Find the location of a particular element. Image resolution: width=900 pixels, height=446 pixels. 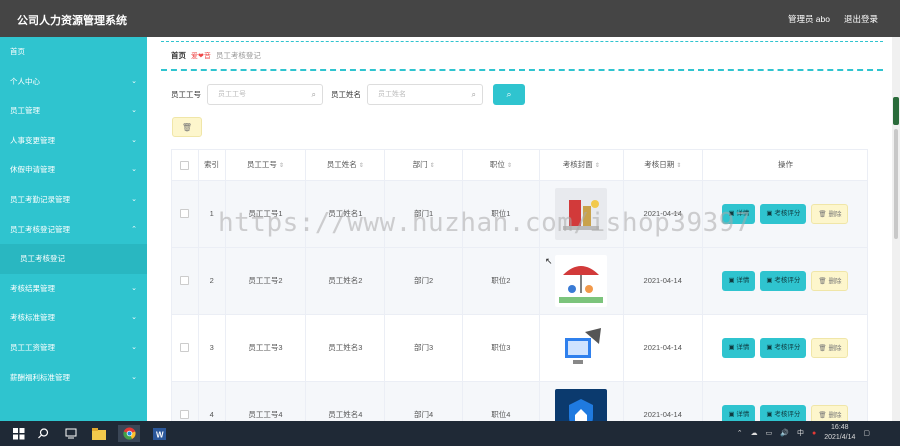

cell-index: 1 is located at coordinates (212, 214).